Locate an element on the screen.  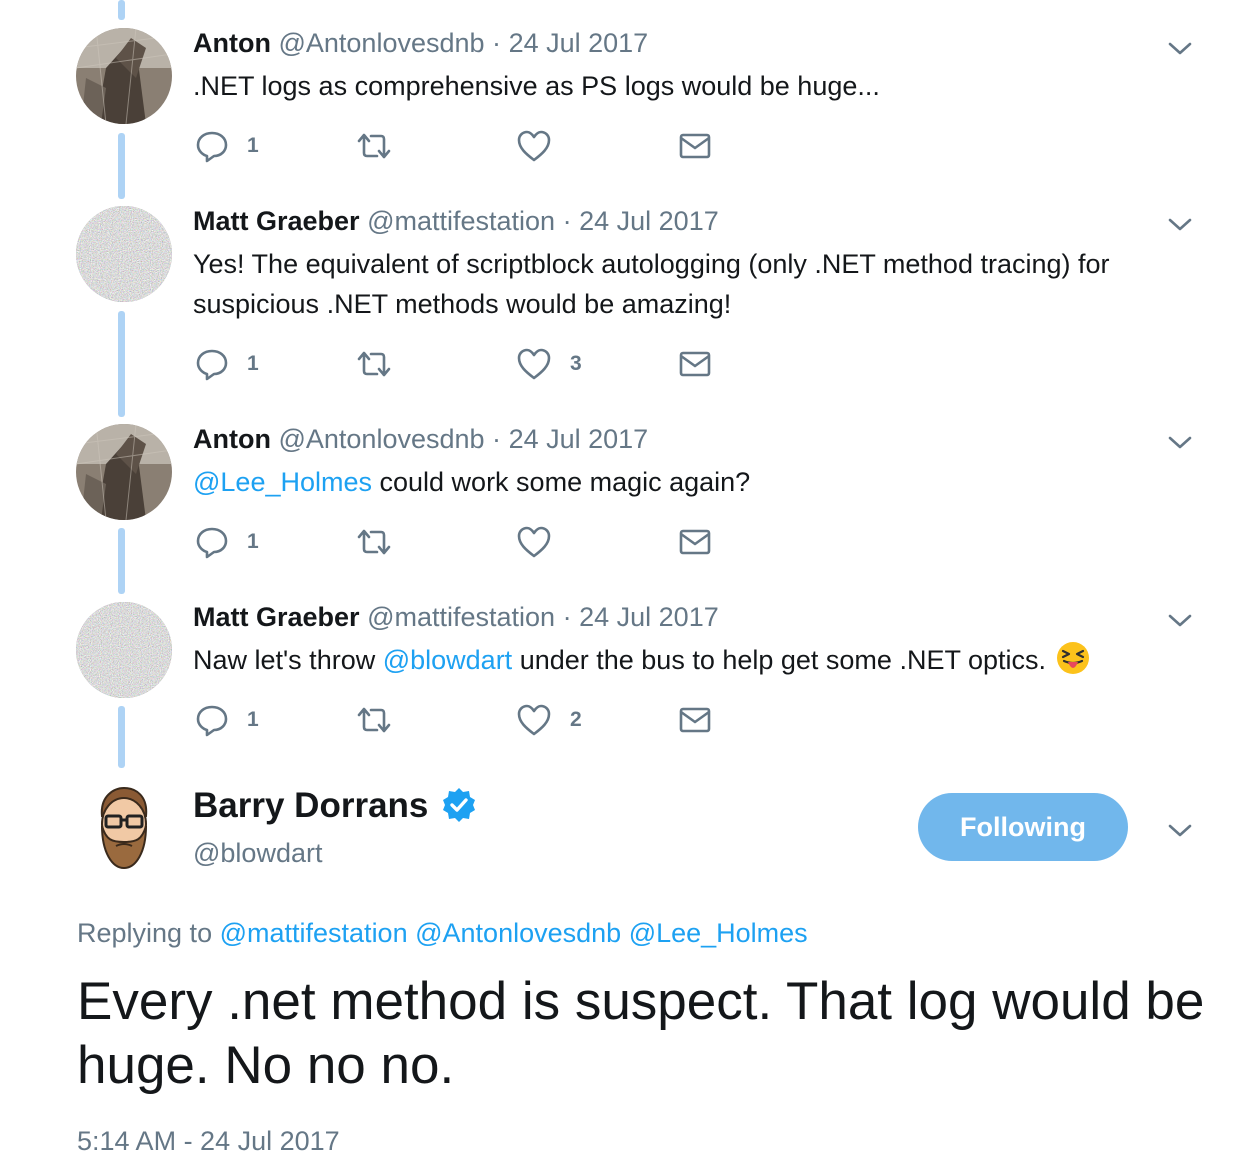
like-count: 2 is located at coordinates (576, 719).